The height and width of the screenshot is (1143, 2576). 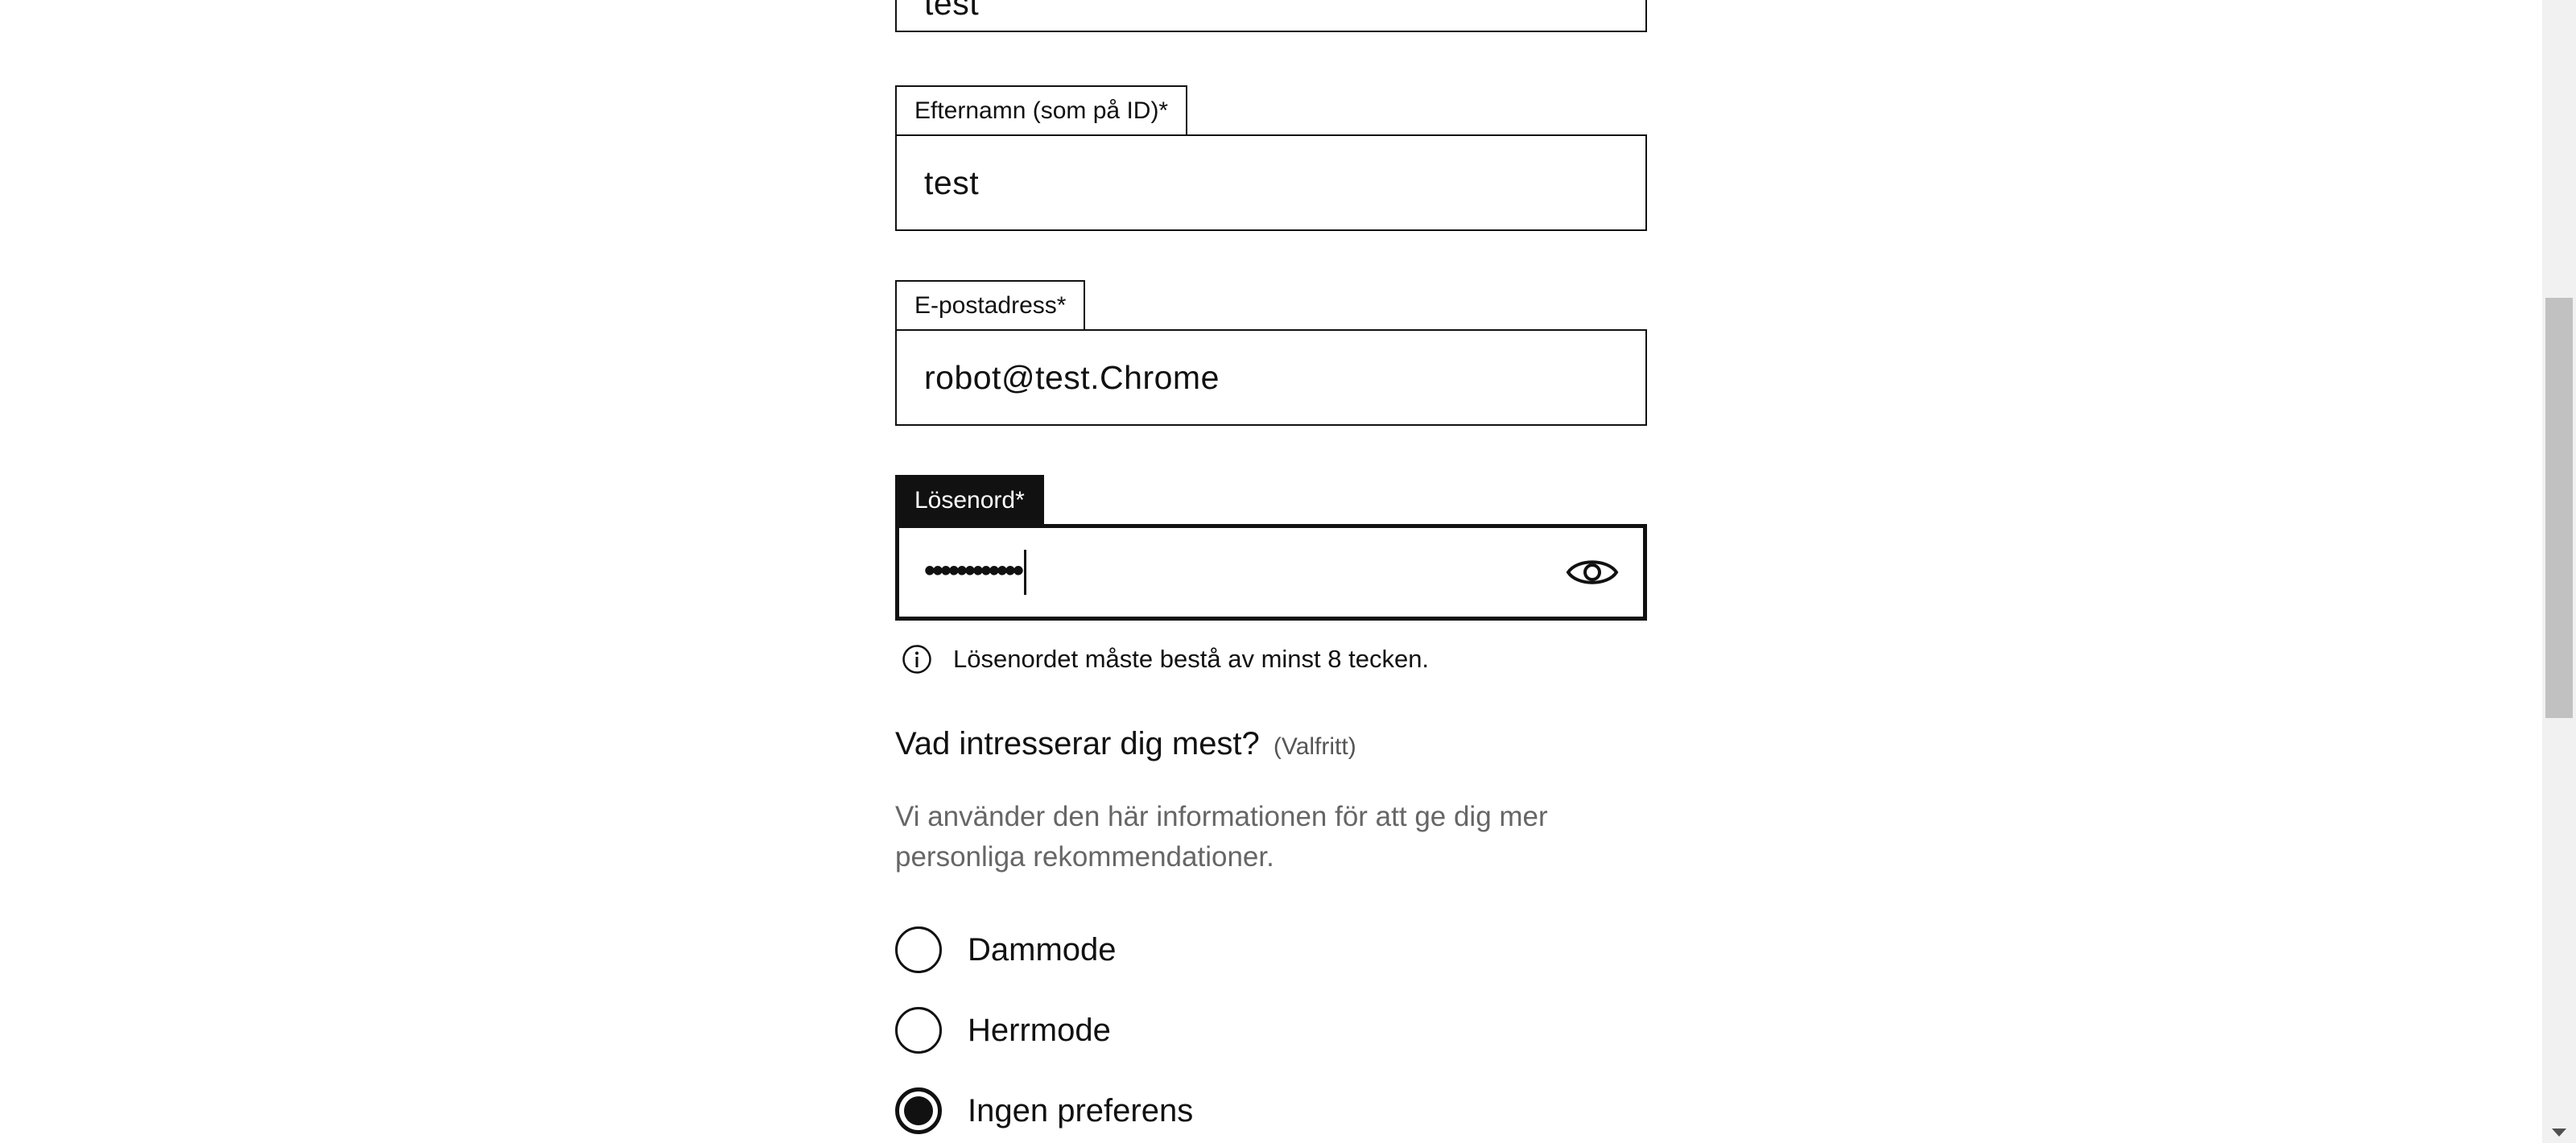 I want to click on last-name-value: test, so click(x=952, y=182).